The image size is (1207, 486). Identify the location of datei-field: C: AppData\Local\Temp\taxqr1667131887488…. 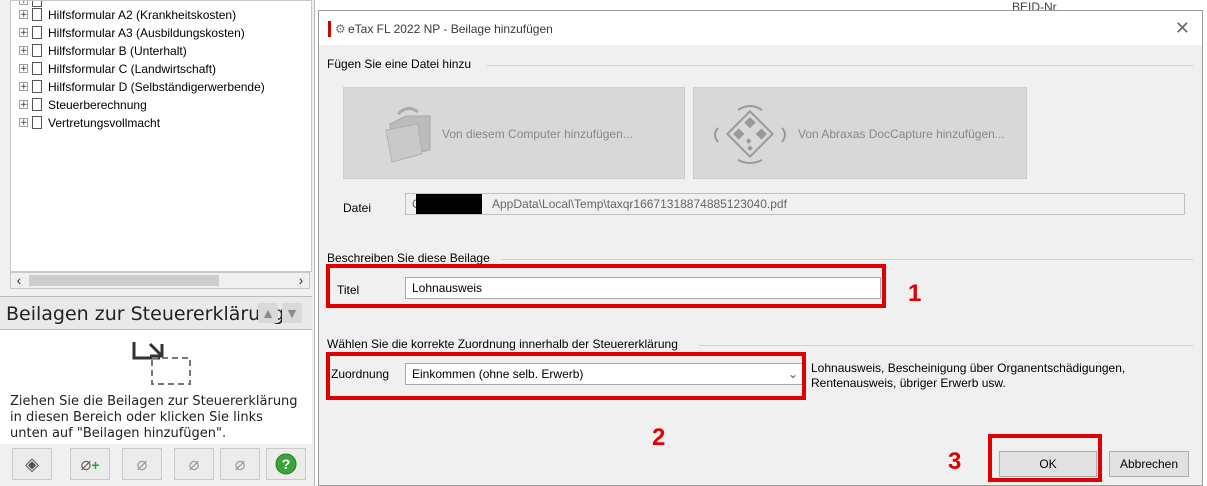
(795, 204).